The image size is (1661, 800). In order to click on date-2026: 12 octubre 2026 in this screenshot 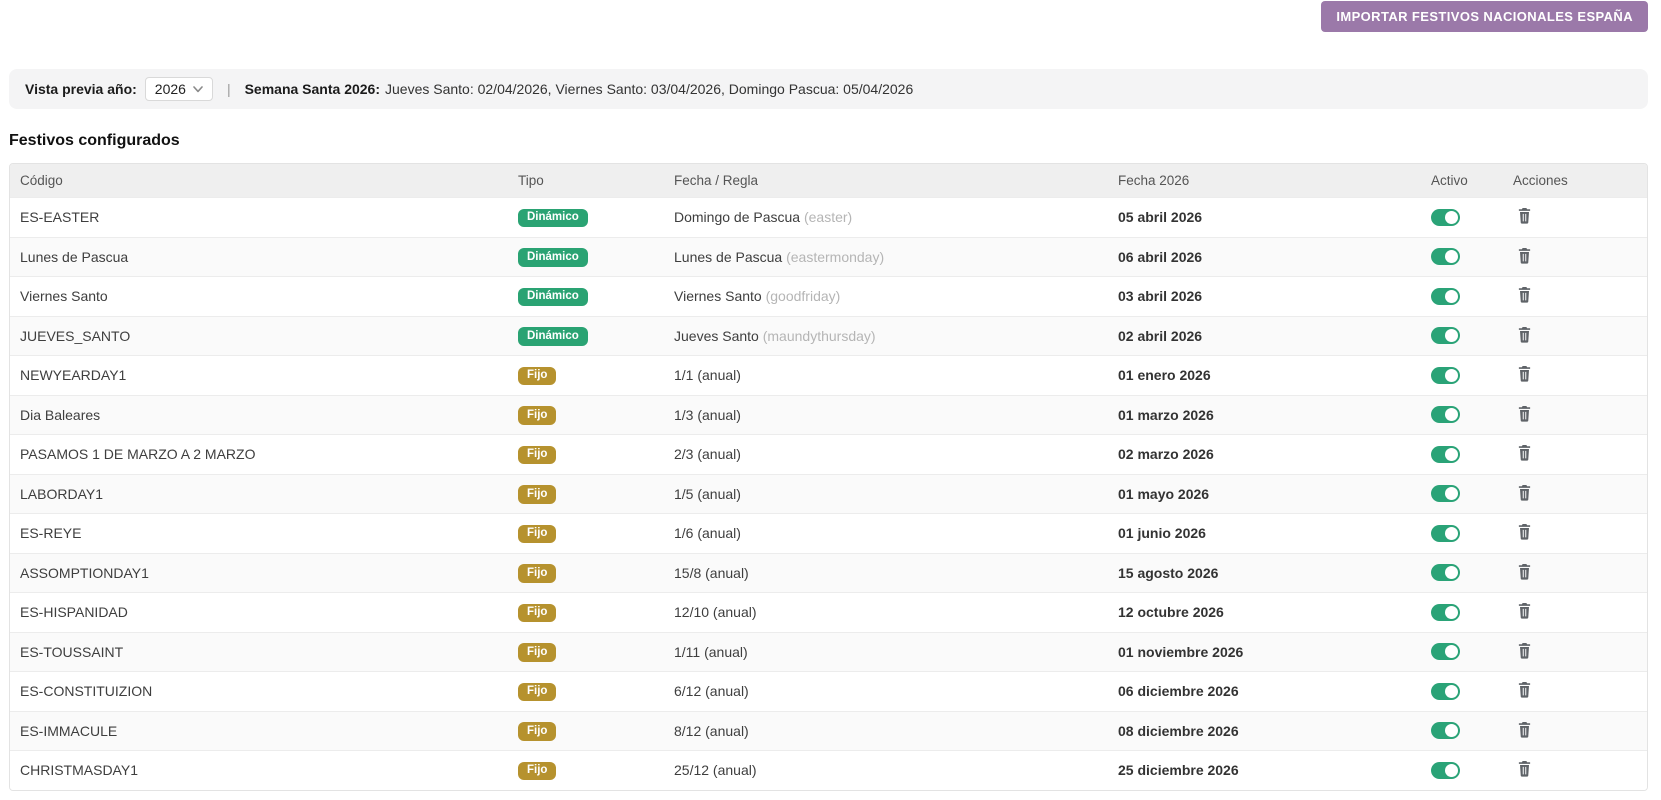, I will do `click(1171, 612)`.